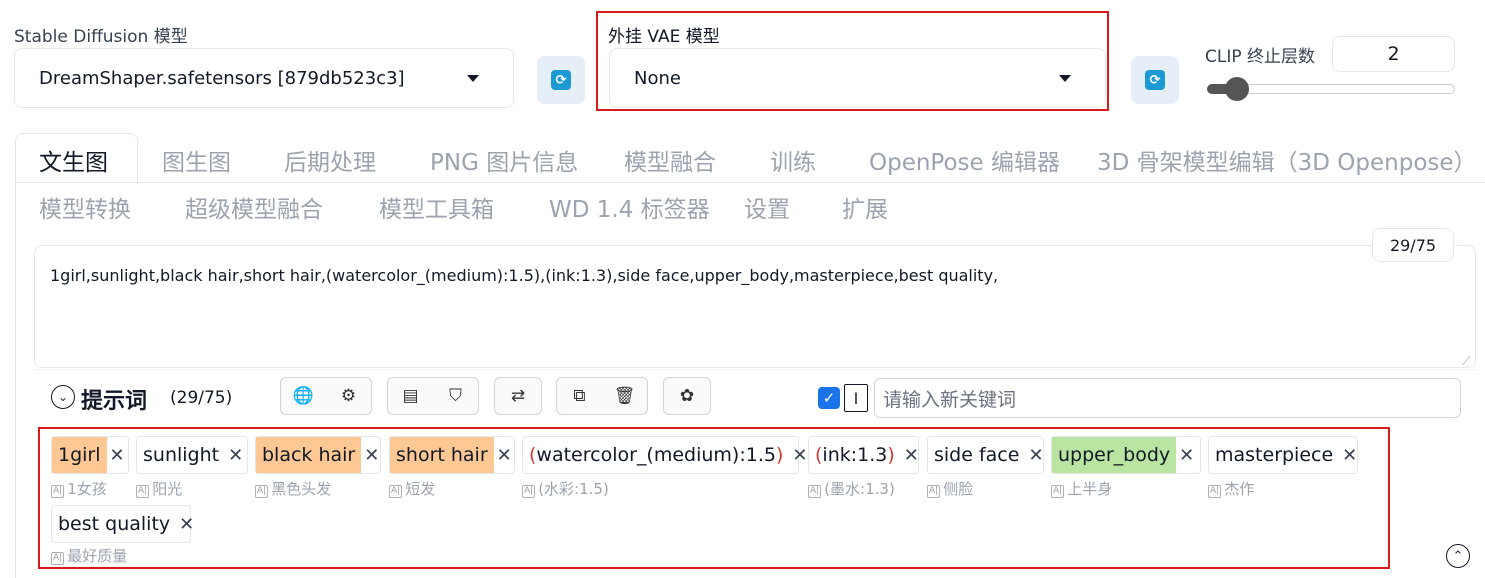 The image size is (1485, 578). Describe the element at coordinates (1237, 89) in the screenshot. I see `clip-slider-thumb` at that location.